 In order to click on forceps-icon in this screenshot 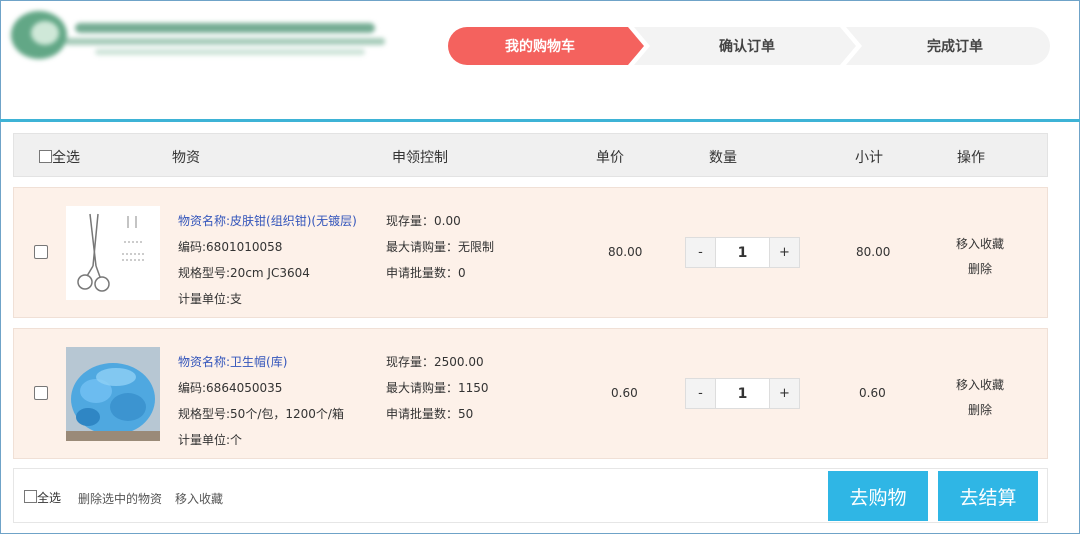, I will do `click(111, 252)`.